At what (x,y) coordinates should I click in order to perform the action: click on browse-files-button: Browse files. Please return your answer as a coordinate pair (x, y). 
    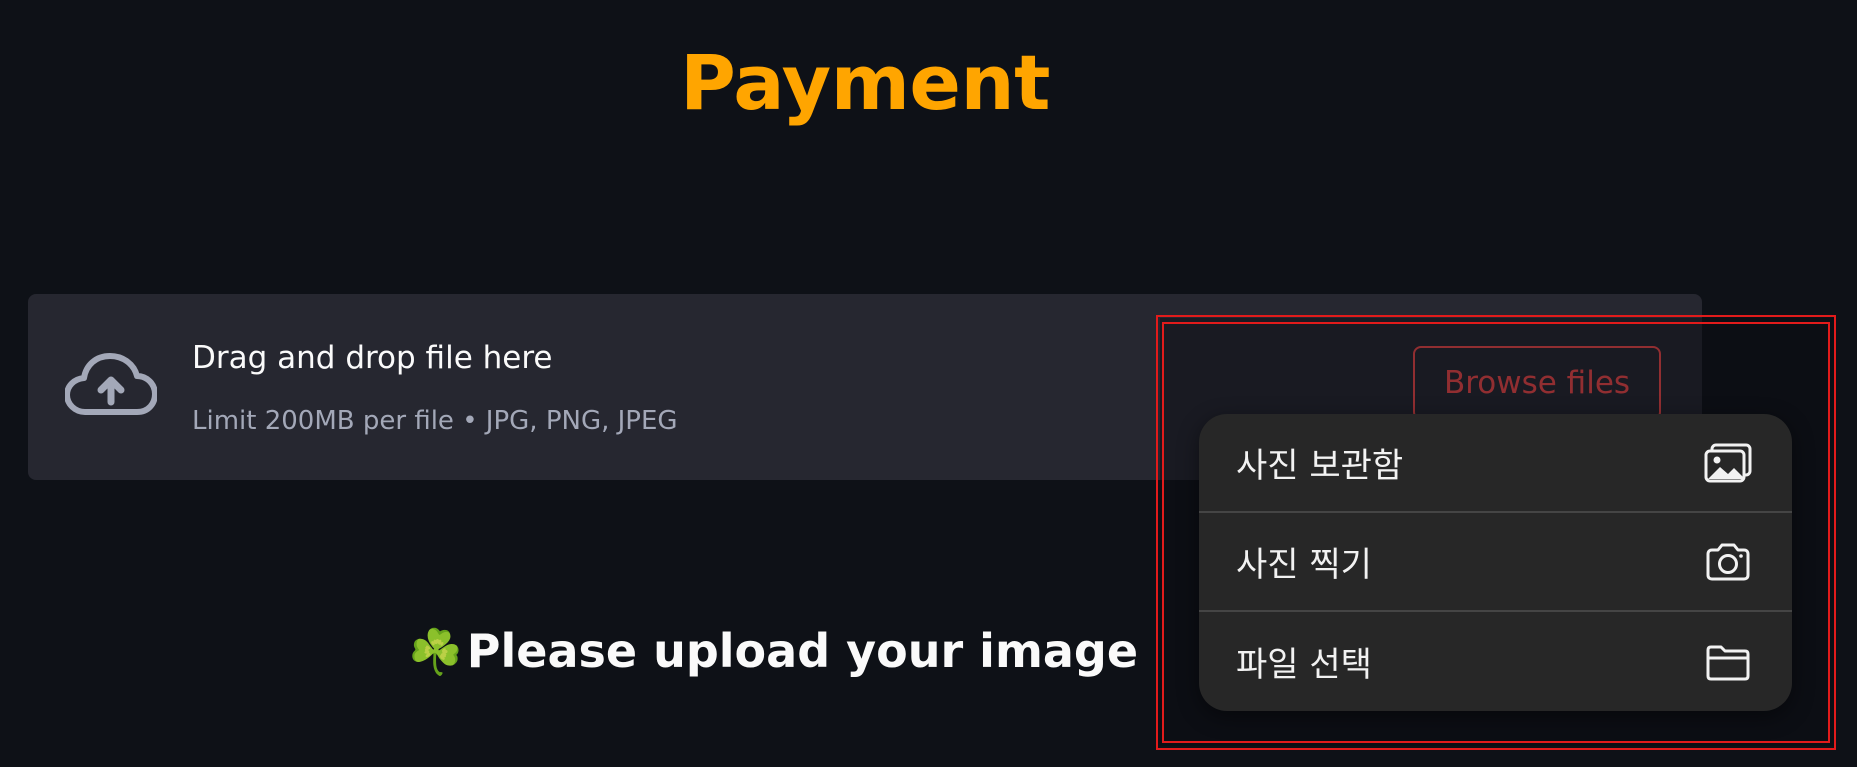
    Looking at the image, I should click on (1537, 383).